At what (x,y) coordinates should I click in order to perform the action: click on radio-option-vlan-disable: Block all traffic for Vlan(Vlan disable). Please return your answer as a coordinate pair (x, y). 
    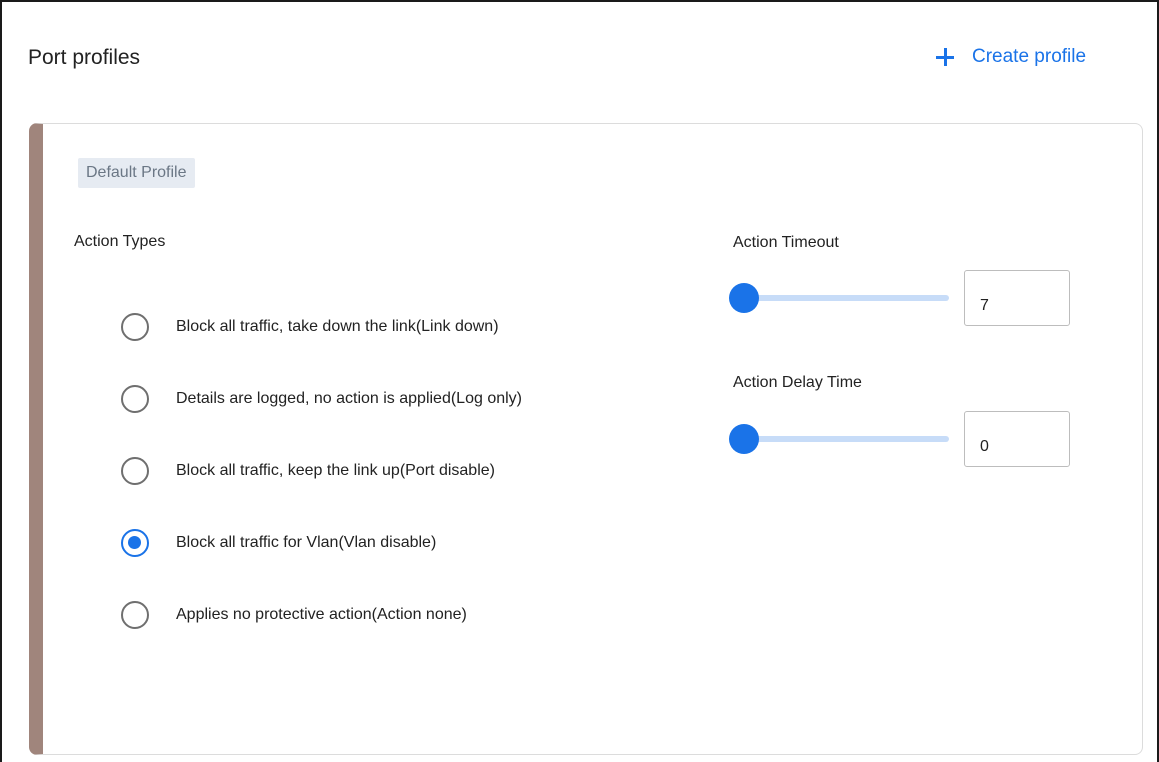
    Looking at the image, I should click on (278, 543).